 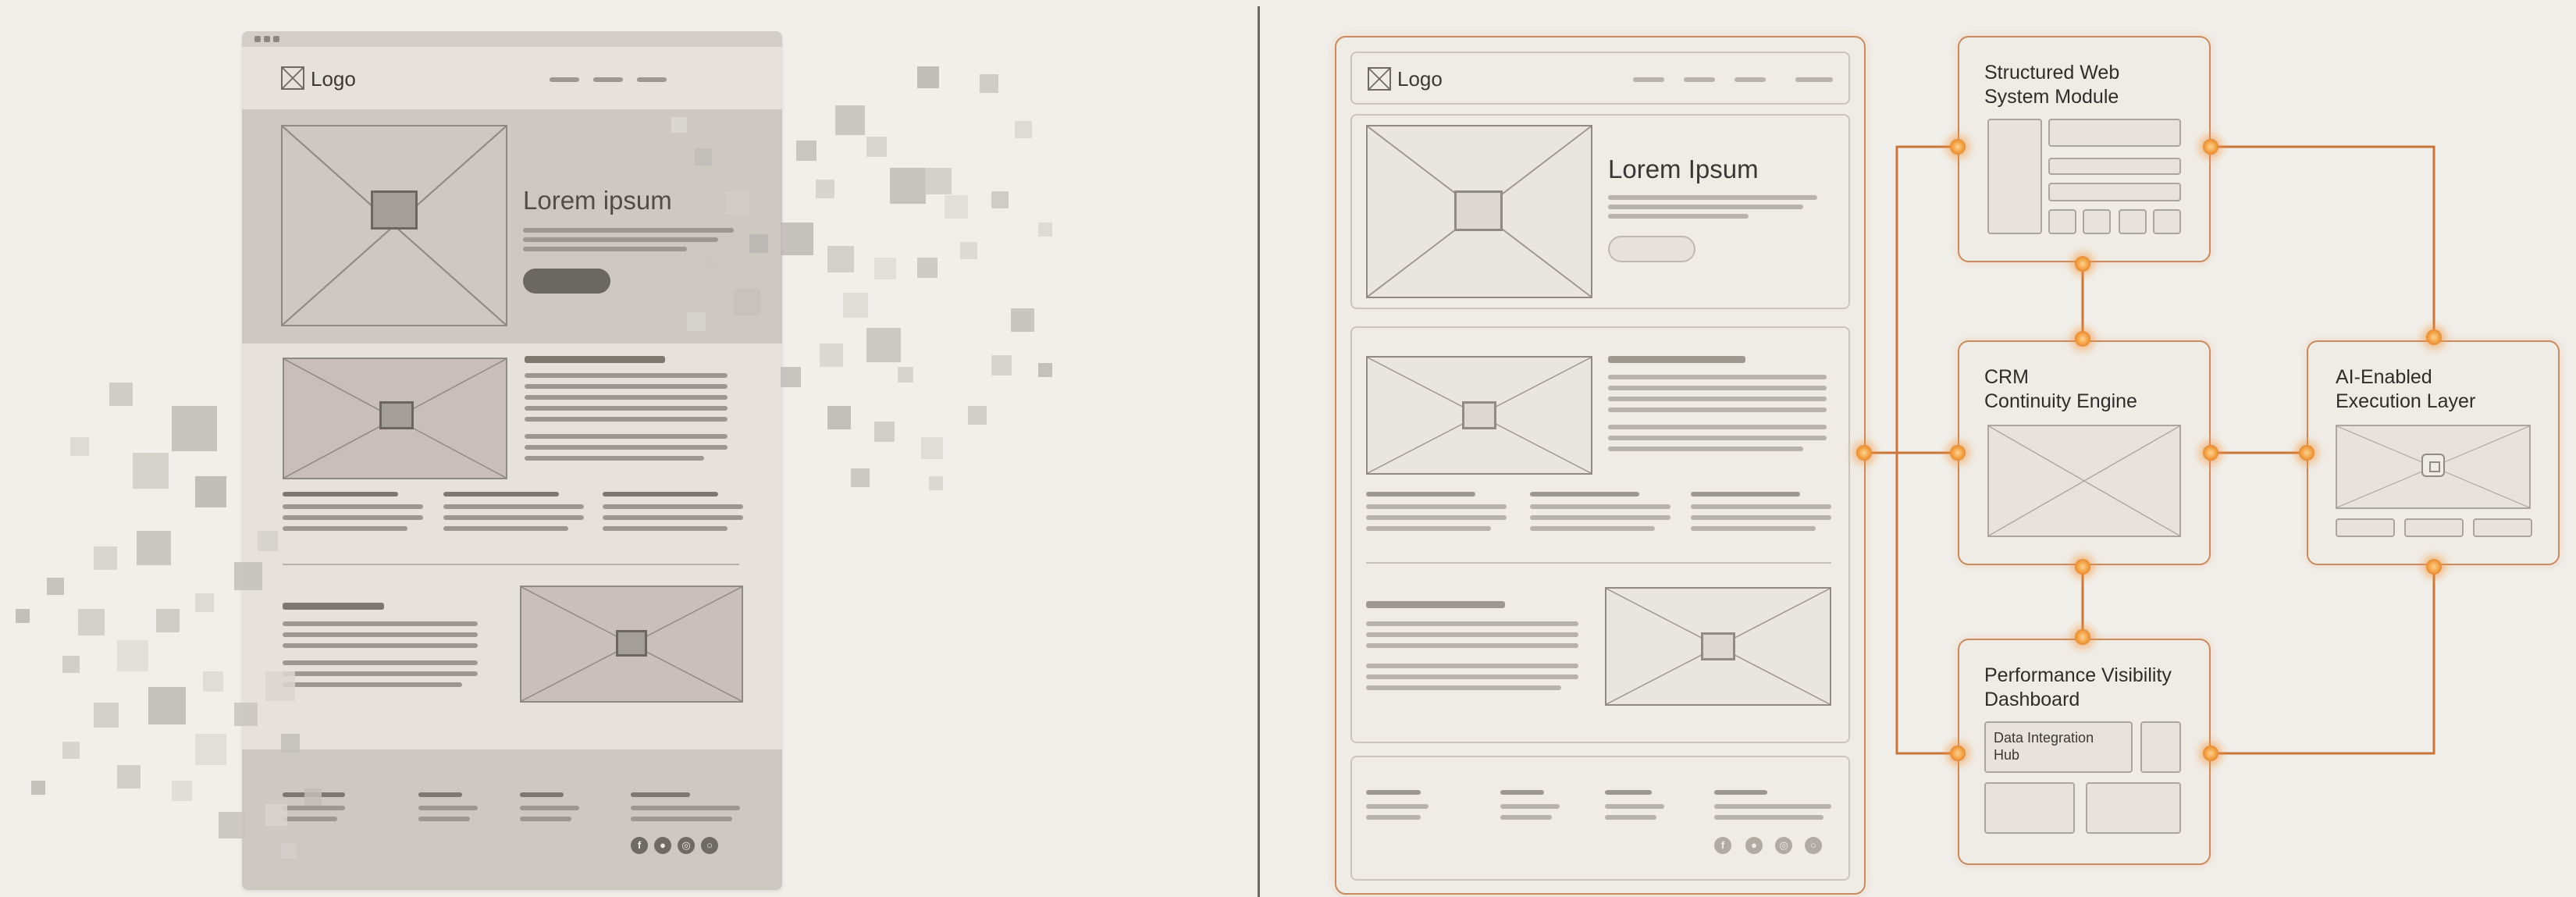 I want to click on chip-core, so click(x=2434, y=467).